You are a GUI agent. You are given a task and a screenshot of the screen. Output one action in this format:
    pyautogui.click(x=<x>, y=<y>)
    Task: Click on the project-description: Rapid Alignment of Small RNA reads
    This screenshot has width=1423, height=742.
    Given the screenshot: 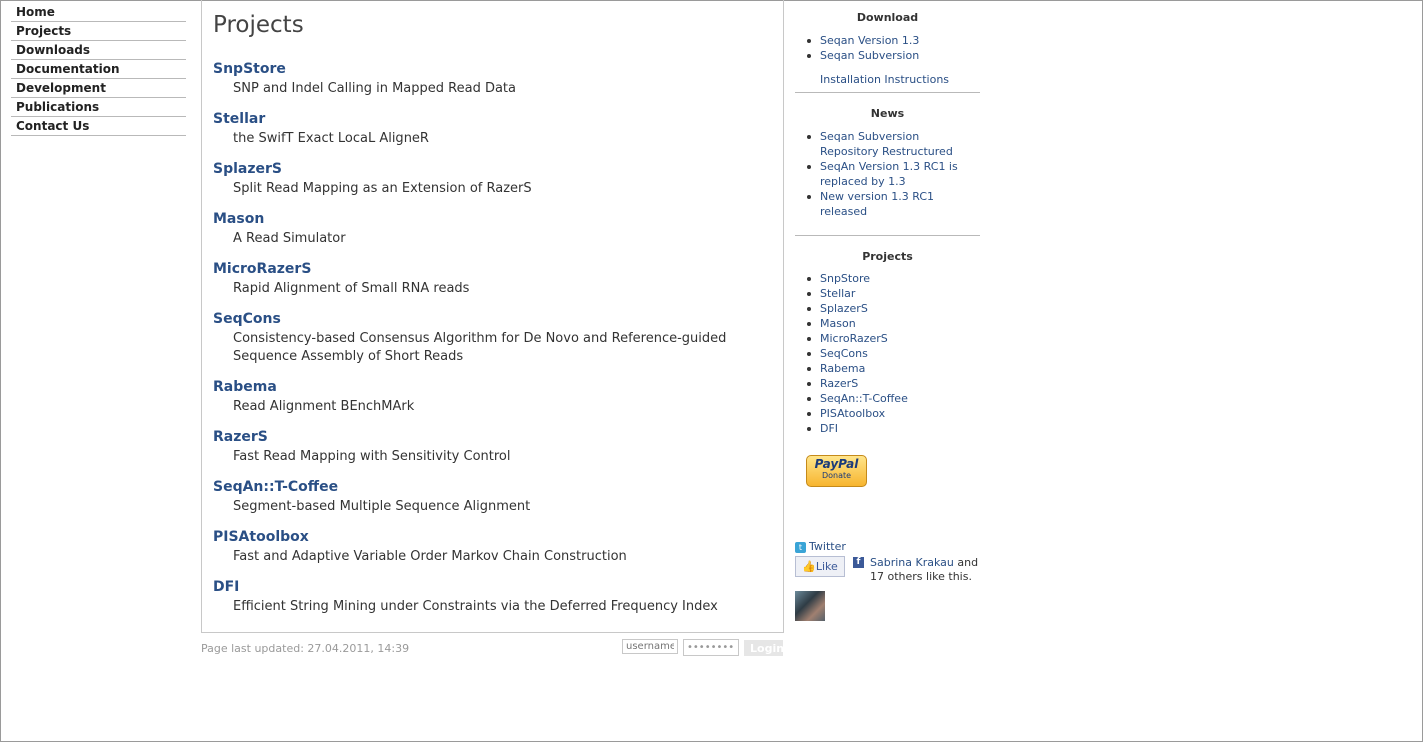 What is the action you would take?
    pyautogui.click(x=351, y=288)
    